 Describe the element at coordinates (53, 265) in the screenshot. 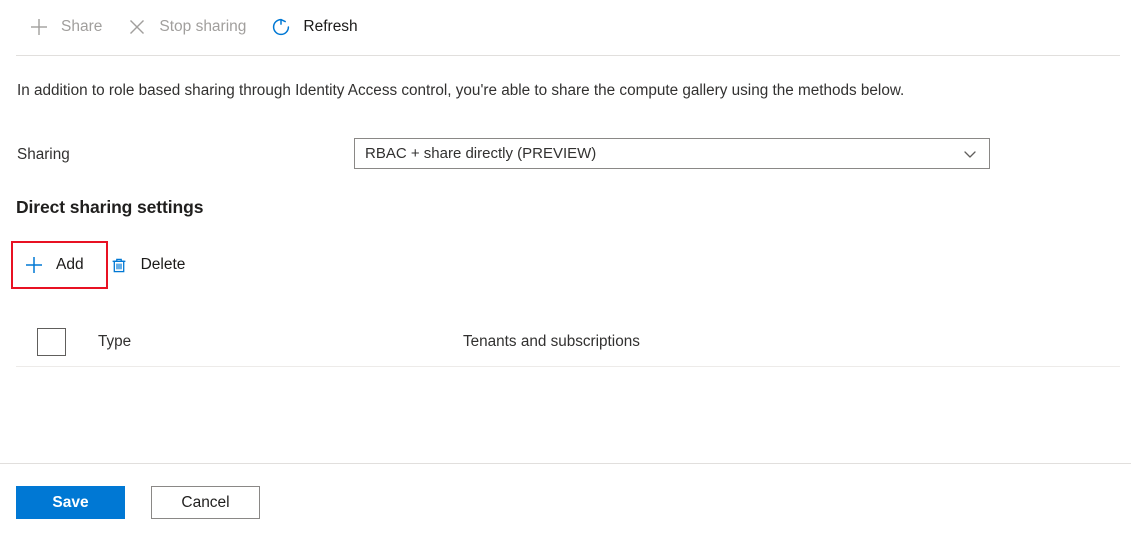

I see `add-button: Add` at that location.